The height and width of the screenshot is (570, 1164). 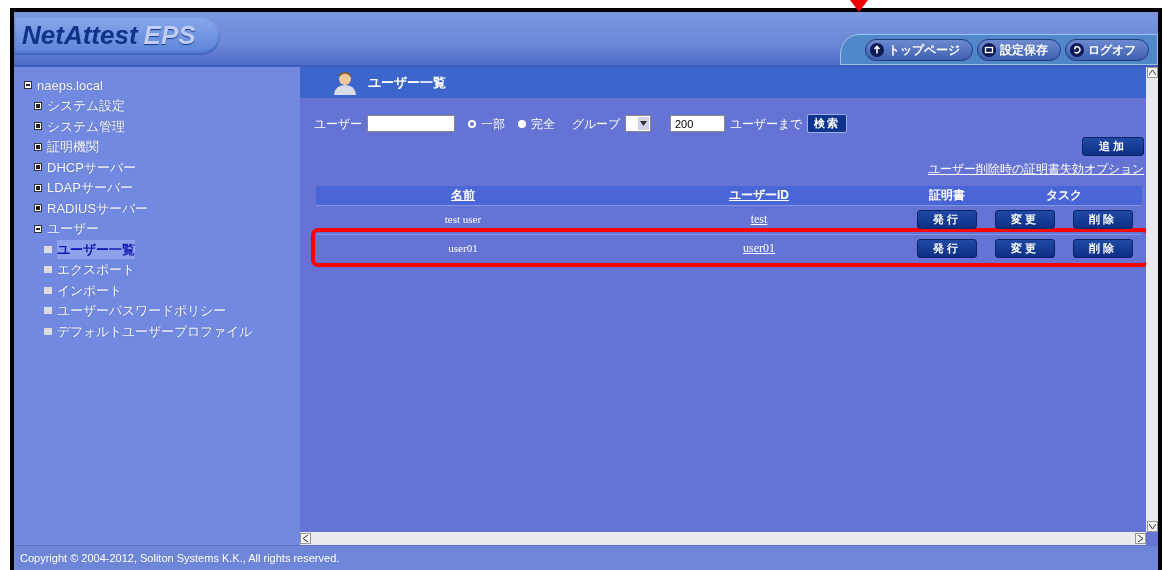 What do you see at coordinates (1107, 50) in the screenshot?
I see `nav-button: ログオフ` at bounding box center [1107, 50].